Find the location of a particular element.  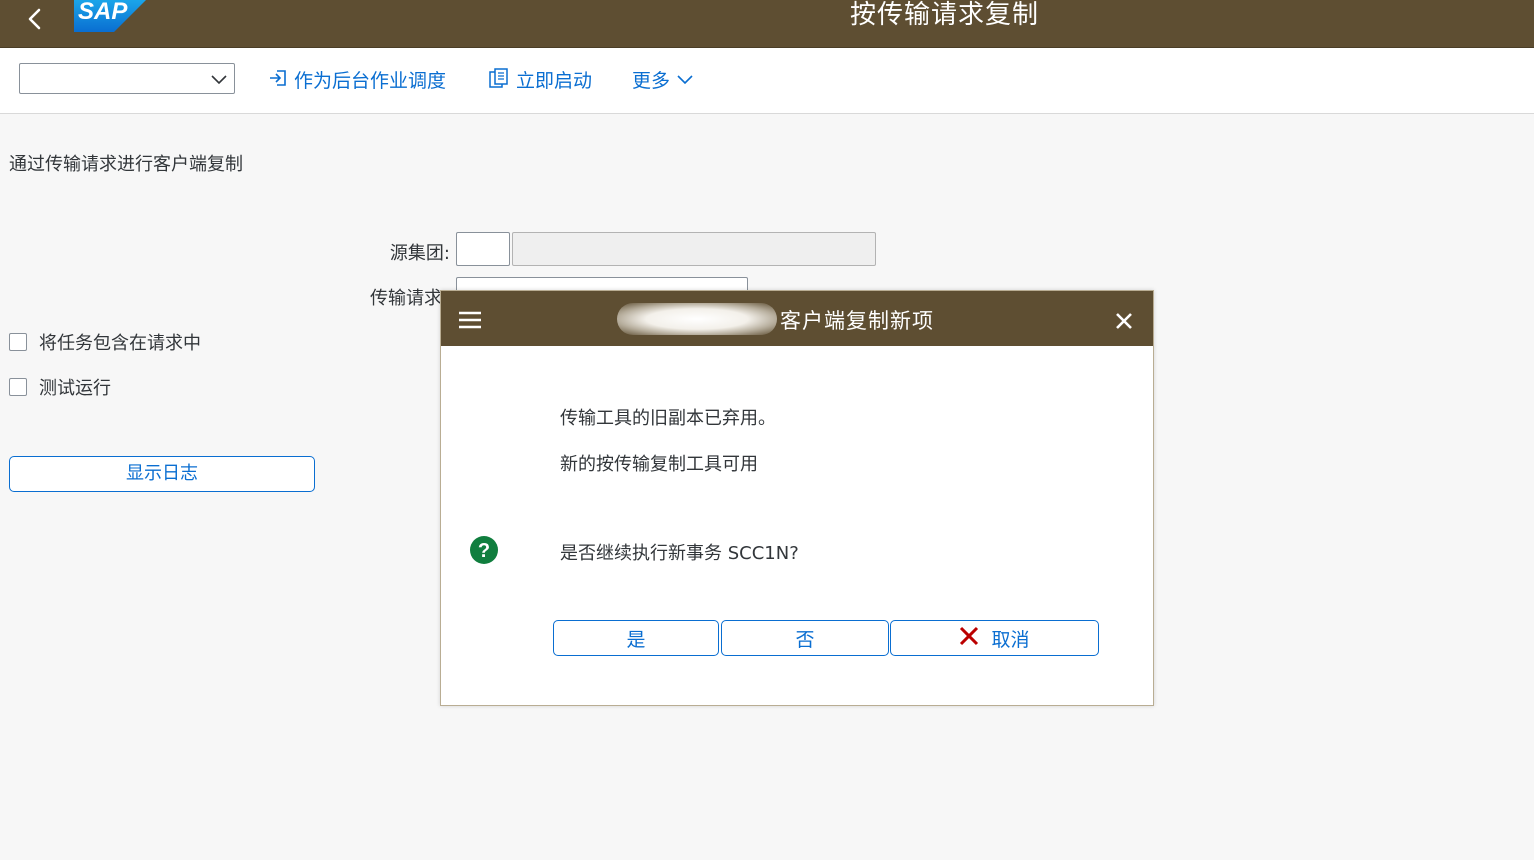

back-icon is located at coordinates (35, 19).